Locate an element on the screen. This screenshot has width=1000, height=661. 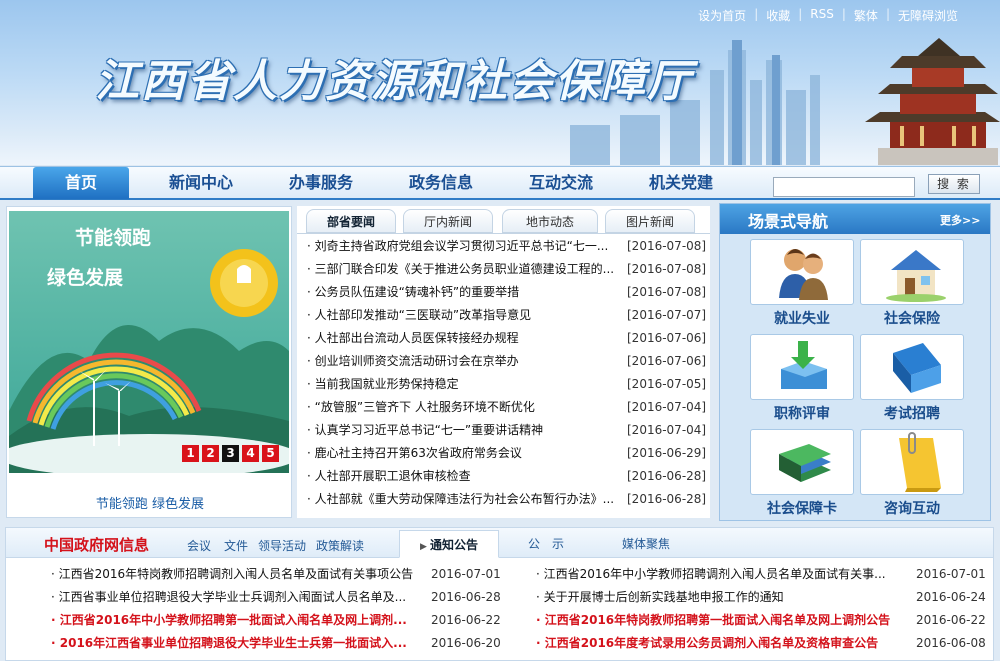
news-item-title: · “放管服”三管齐下 人社服务环境不断优化 is located at coordinates (463, 407).